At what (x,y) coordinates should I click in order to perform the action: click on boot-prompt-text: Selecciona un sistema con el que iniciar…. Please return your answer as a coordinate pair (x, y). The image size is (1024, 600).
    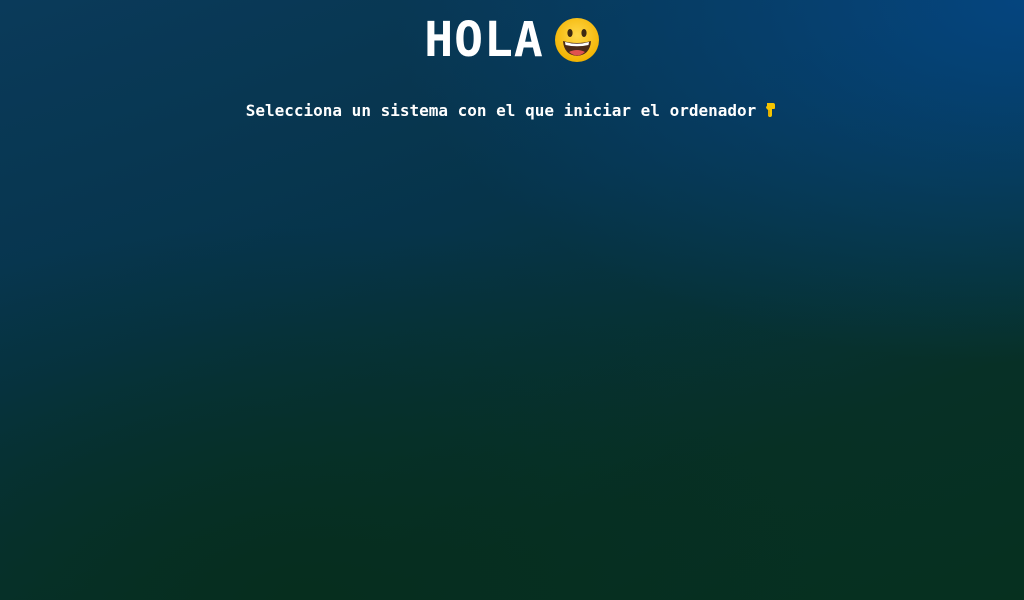
    Looking at the image, I should click on (501, 110).